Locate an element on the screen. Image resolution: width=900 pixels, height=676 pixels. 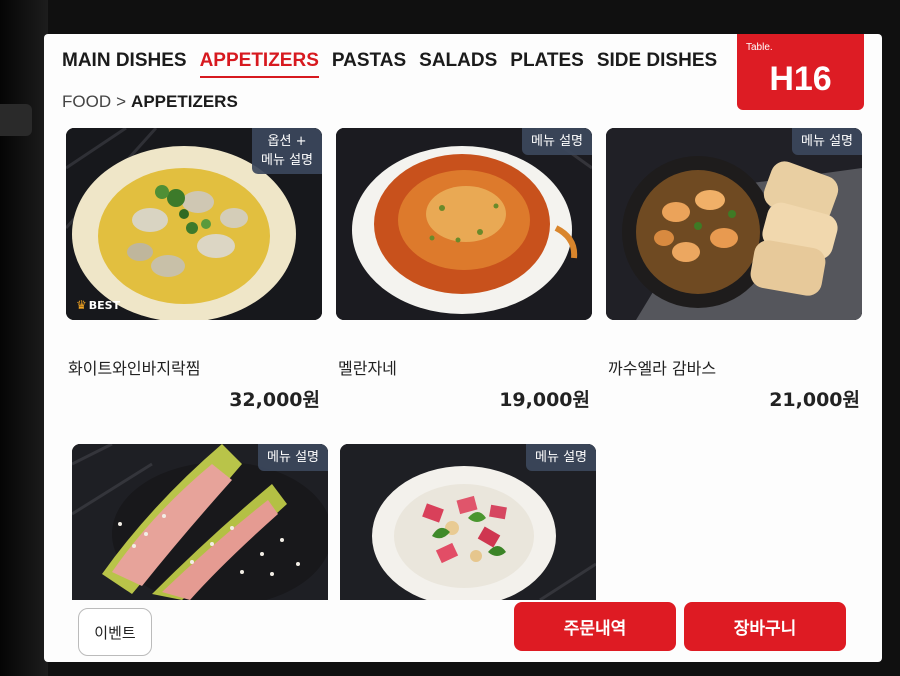
breadcrumb-current: APPETIZERS is located at coordinates (184, 101).